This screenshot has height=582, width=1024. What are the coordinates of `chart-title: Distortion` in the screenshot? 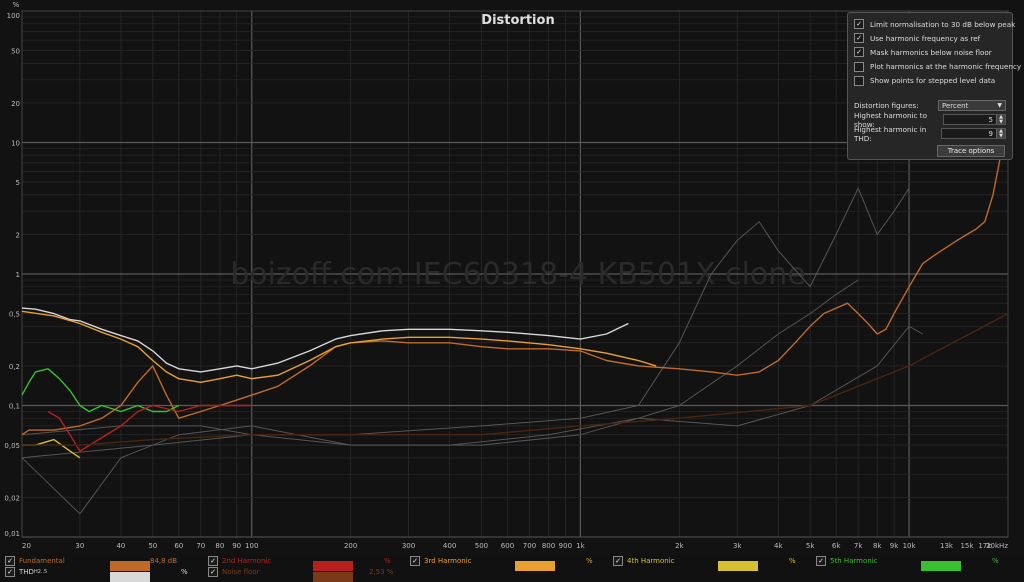 It's located at (517, 20).